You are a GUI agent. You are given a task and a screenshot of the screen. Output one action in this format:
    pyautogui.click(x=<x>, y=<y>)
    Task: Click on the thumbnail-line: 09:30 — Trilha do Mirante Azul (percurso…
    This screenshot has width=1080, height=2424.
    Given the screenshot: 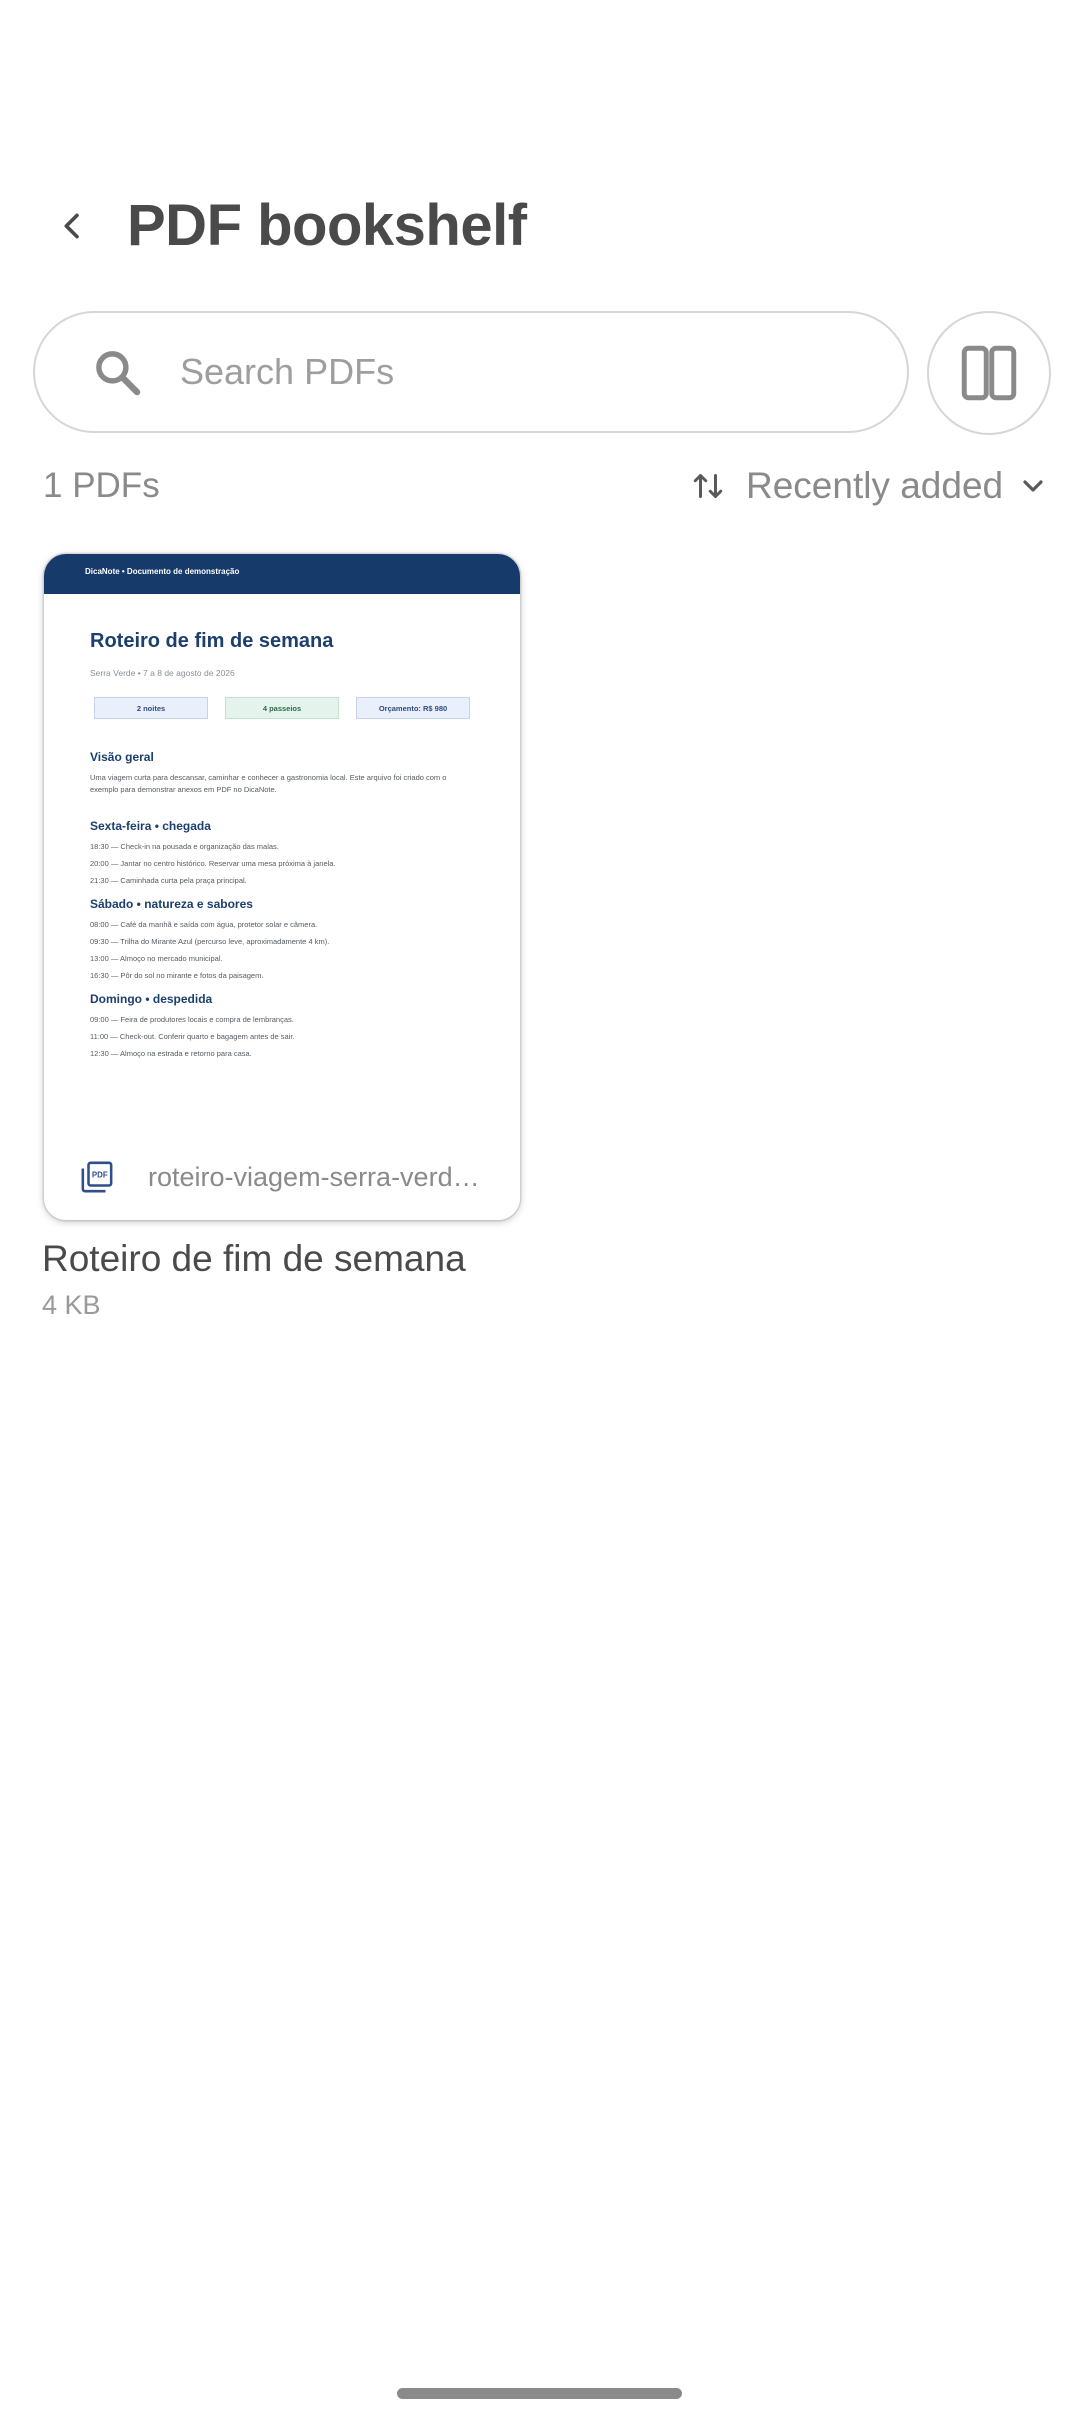 What is the action you would take?
    pyautogui.click(x=210, y=941)
    